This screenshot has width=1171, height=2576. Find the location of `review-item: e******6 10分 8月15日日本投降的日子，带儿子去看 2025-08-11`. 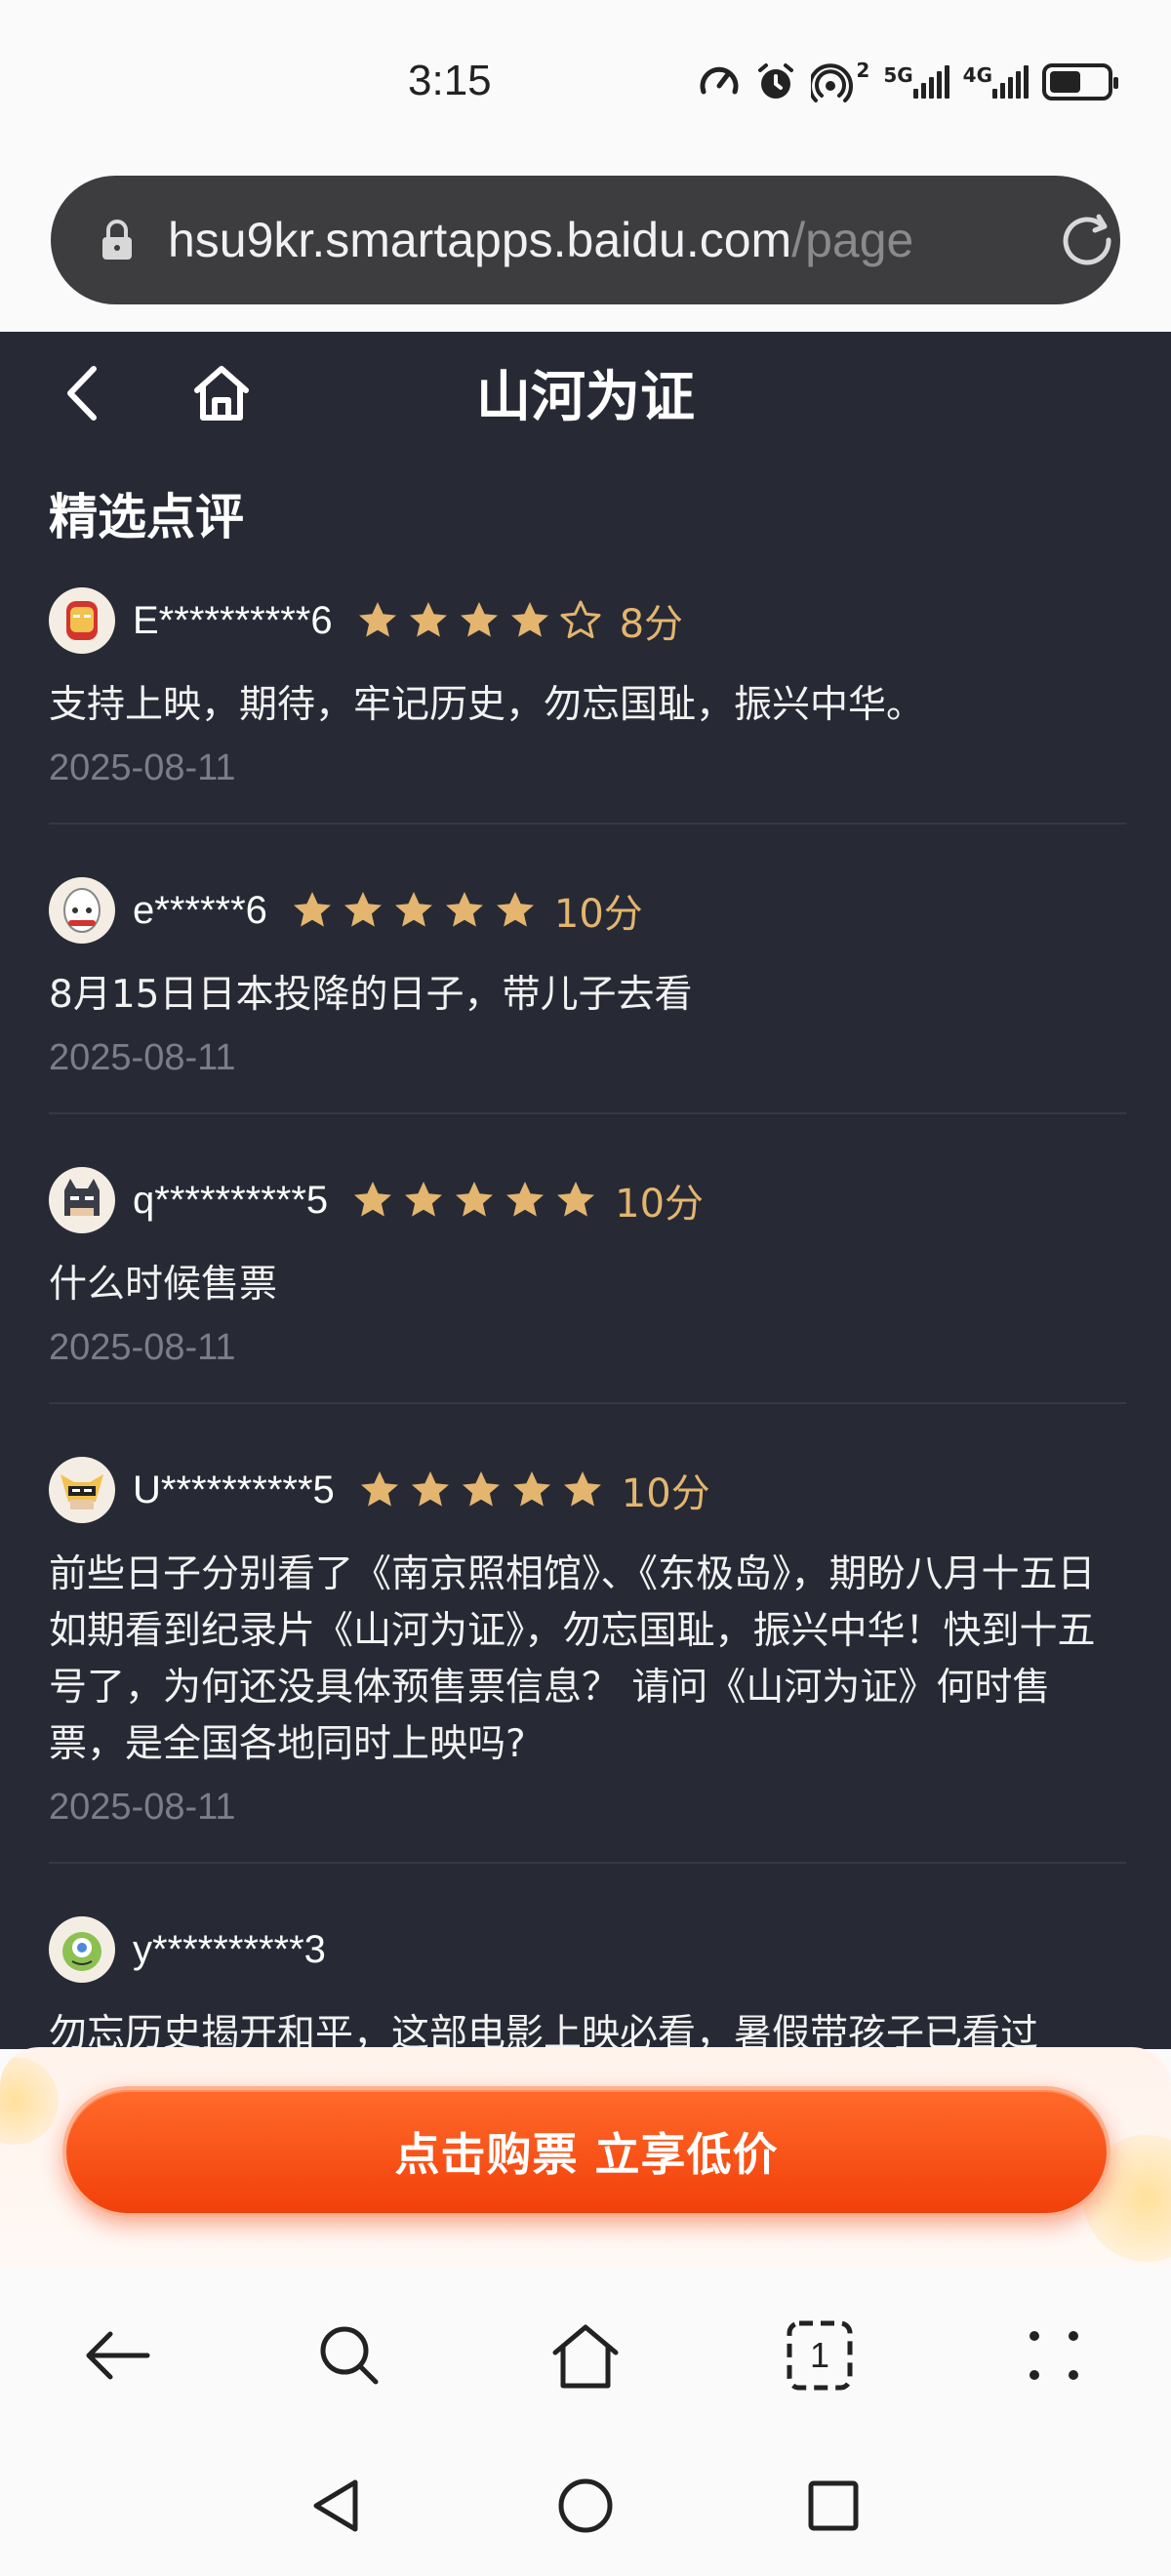

review-item: e******6 10分 8月15日日本投降的日子，带儿子去看 2025-08-11 is located at coordinates (587, 994).